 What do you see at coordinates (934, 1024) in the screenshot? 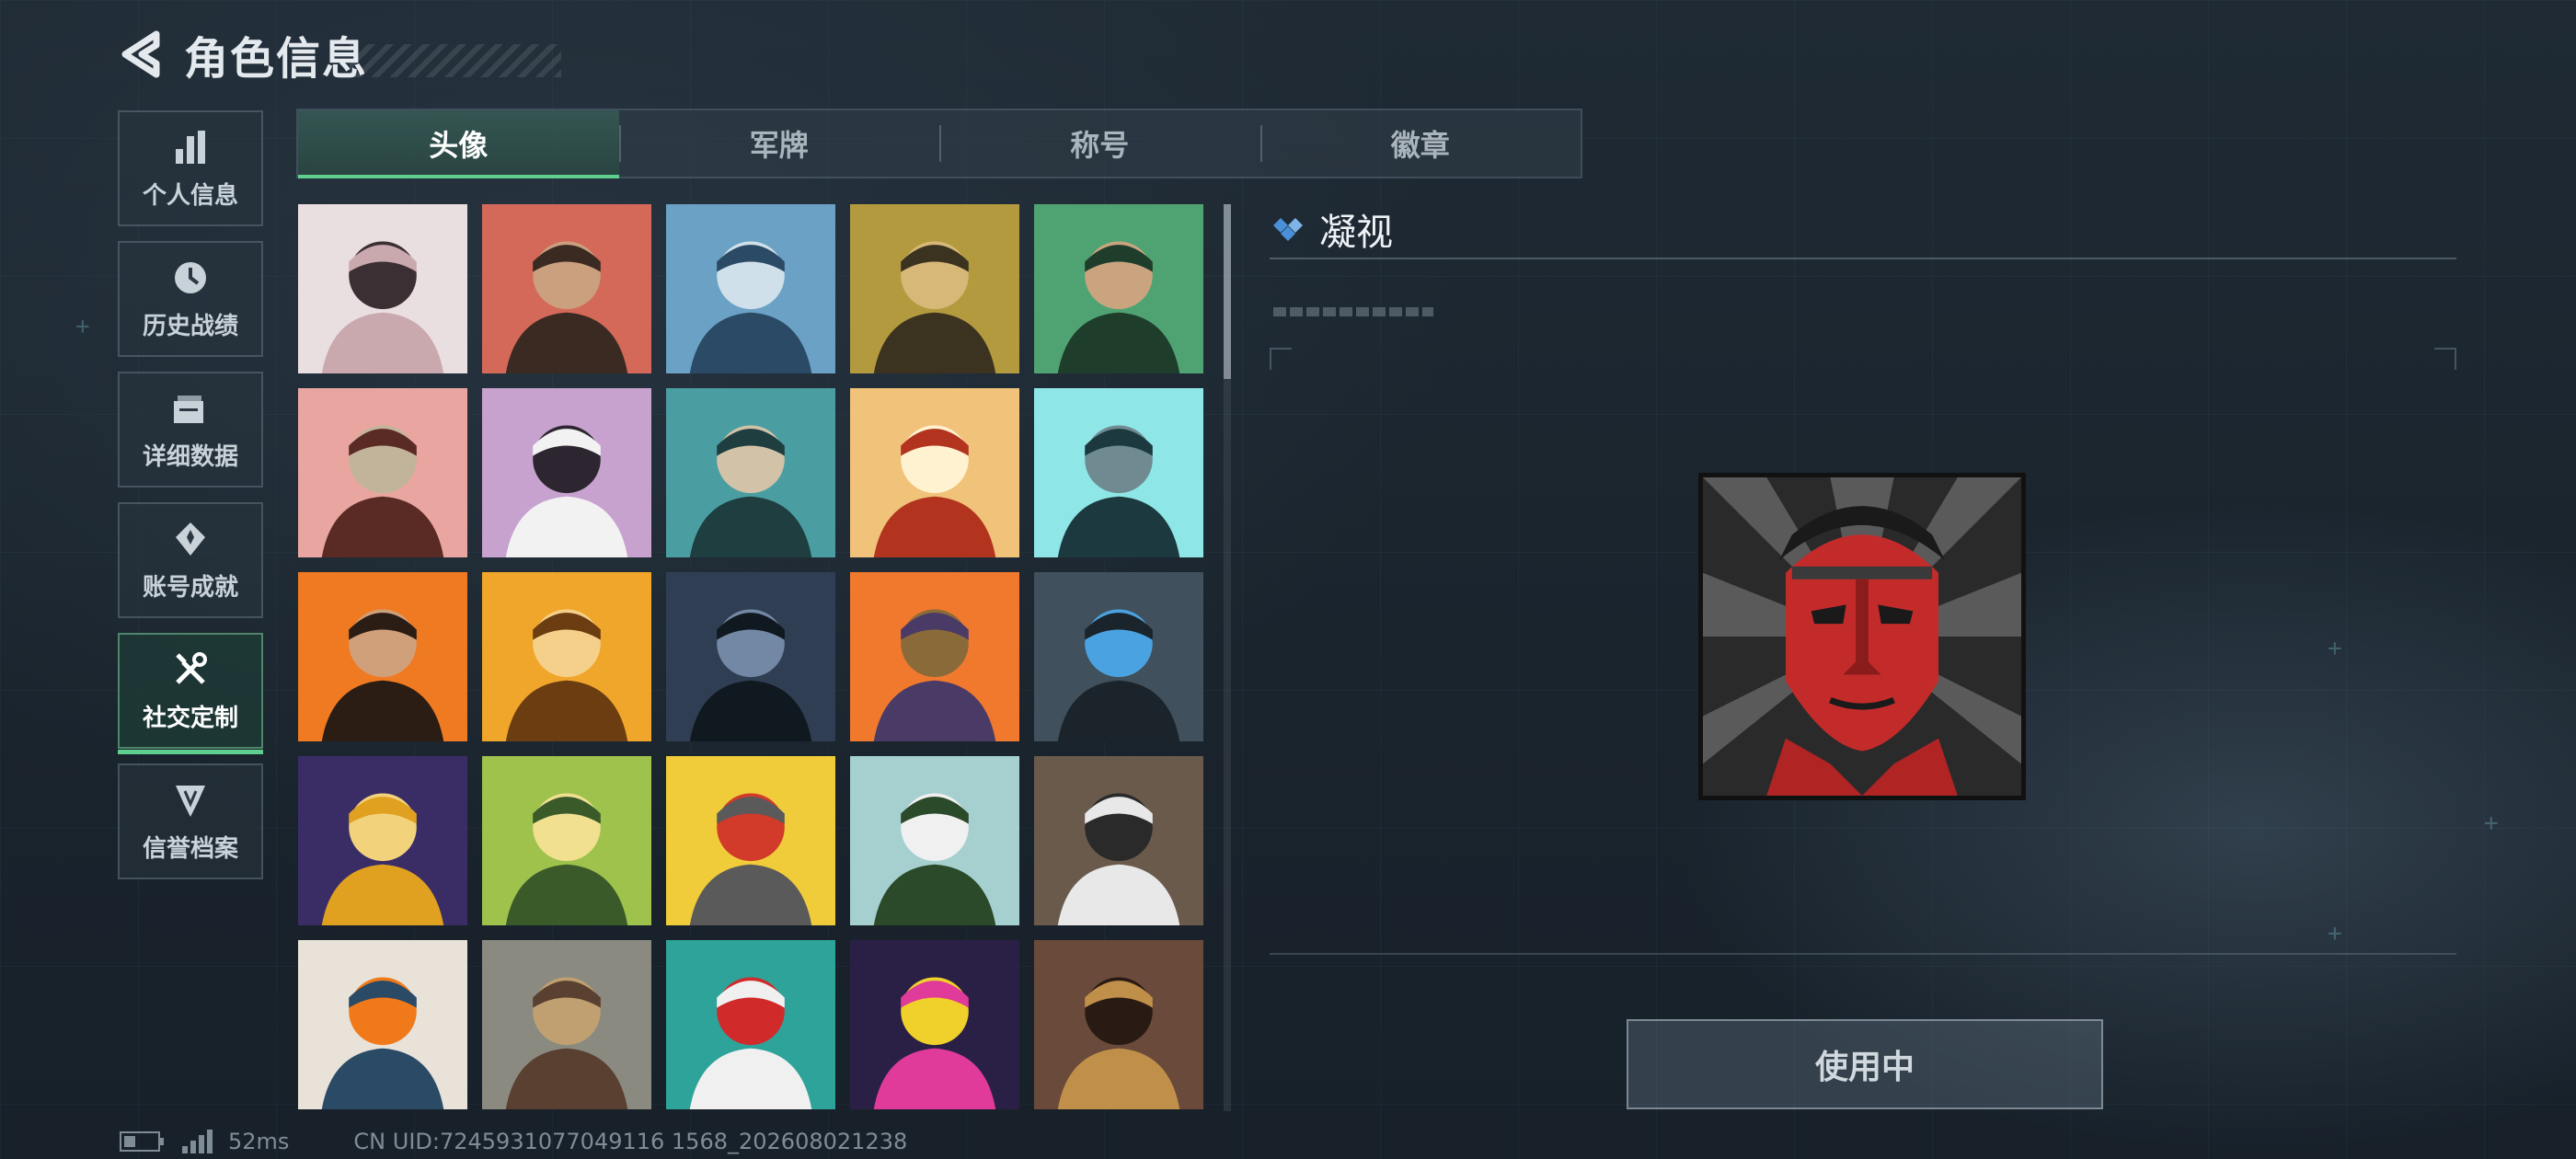
I see `avatar-tile-fireworks-night` at bounding box center [934, 1024].